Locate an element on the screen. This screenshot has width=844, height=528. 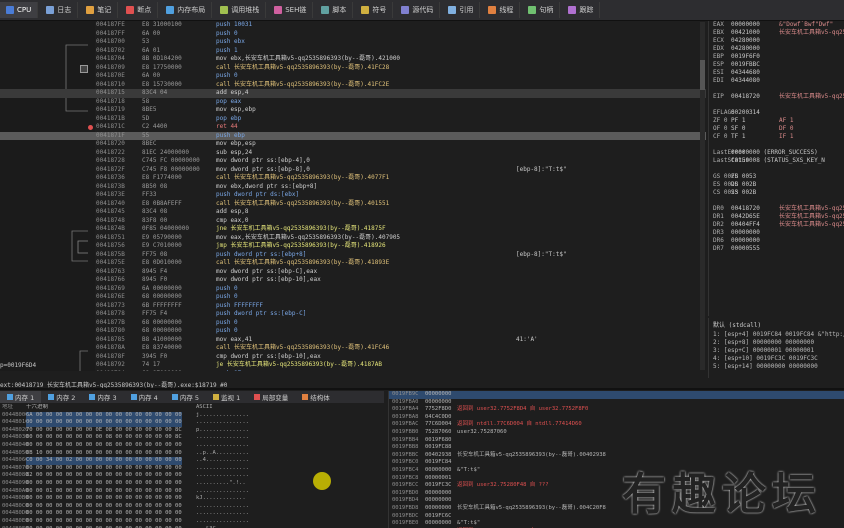
register-row: EIP 00418720 长安车机工具箱v5-qq253589 is located at coordinates (776, 97).